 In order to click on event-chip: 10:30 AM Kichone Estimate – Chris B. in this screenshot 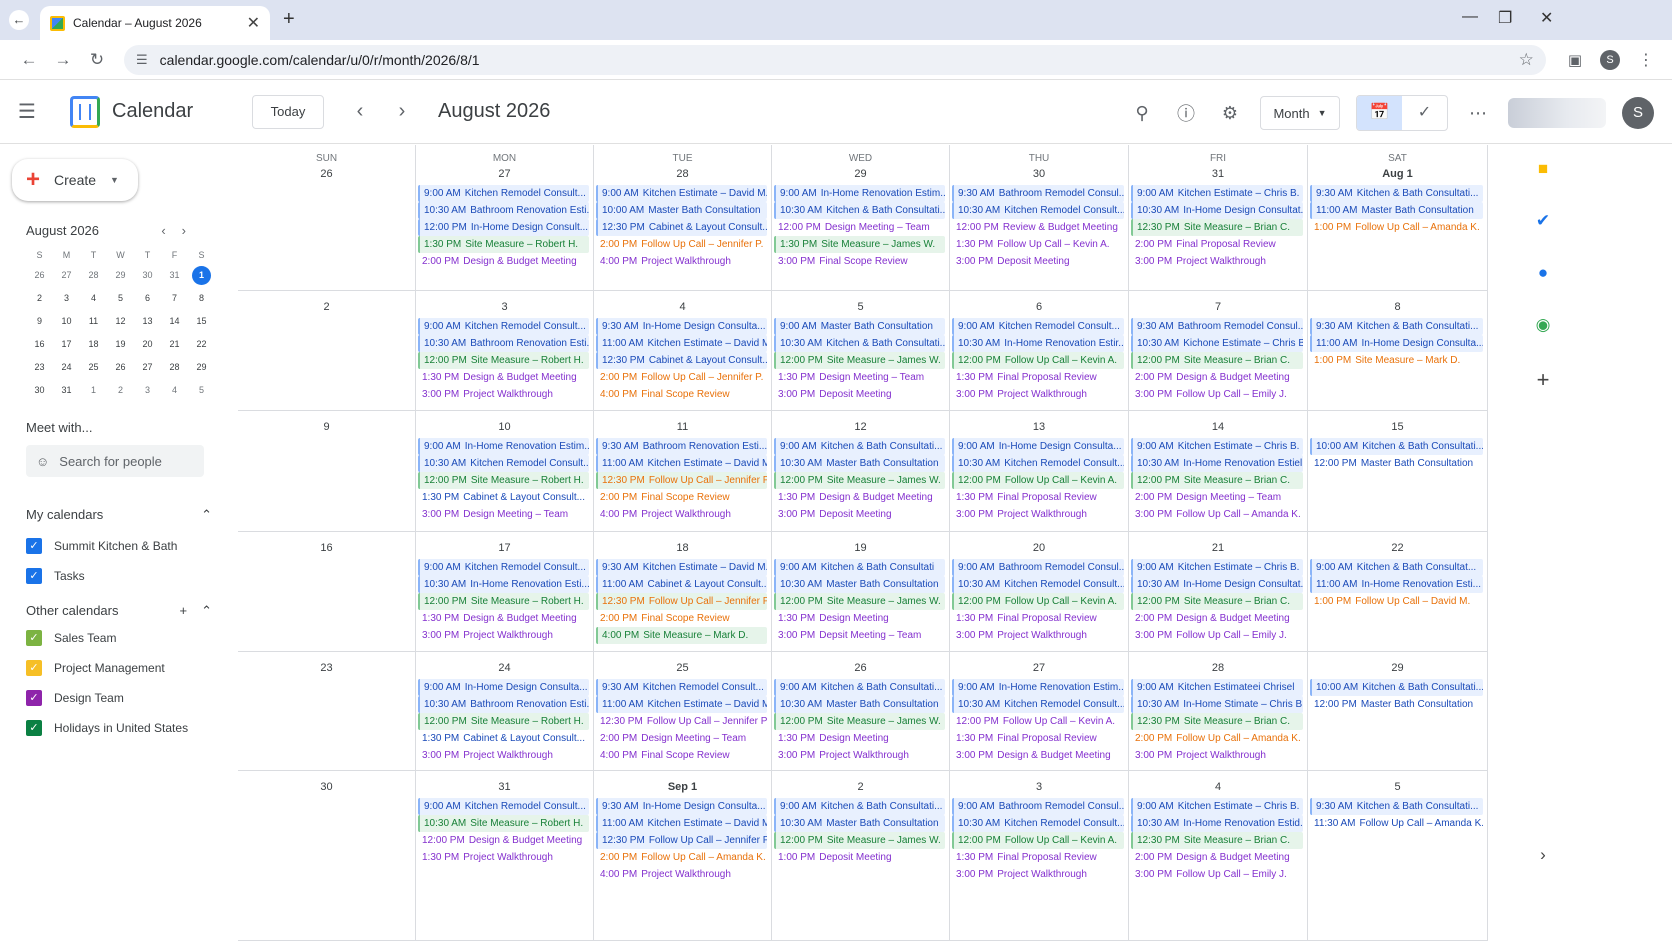, I will do `click(1217, 343)`.